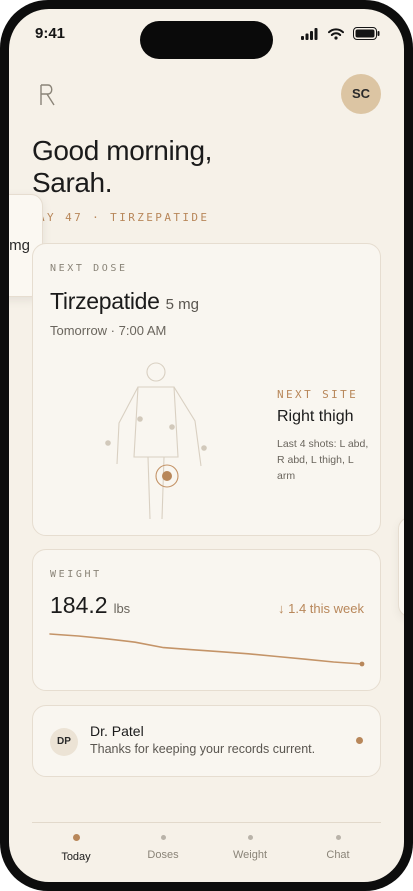  What do you see at coordinates (76, 848) in the screenshot?
I see `tab-today: Today` at bounding box center [76, 848].